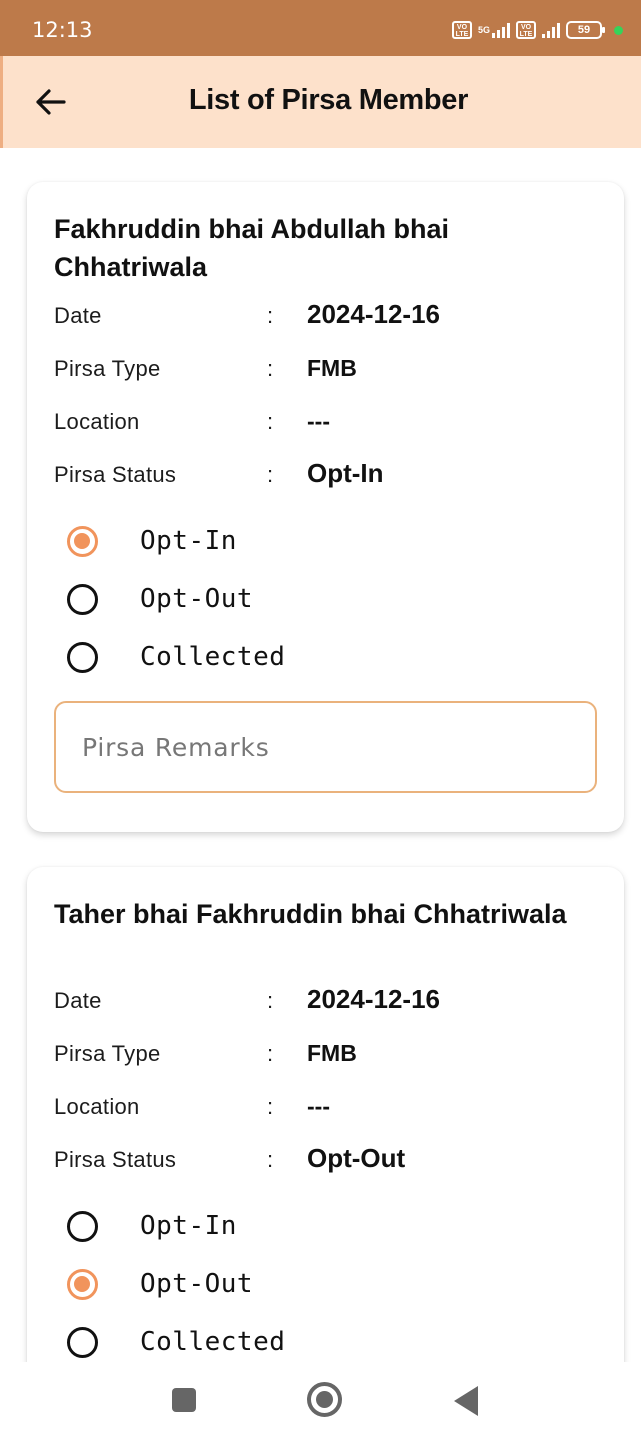 The height and width of the screenshot is (1440, 641). I want to click on signal-icon, so click(501, 30).